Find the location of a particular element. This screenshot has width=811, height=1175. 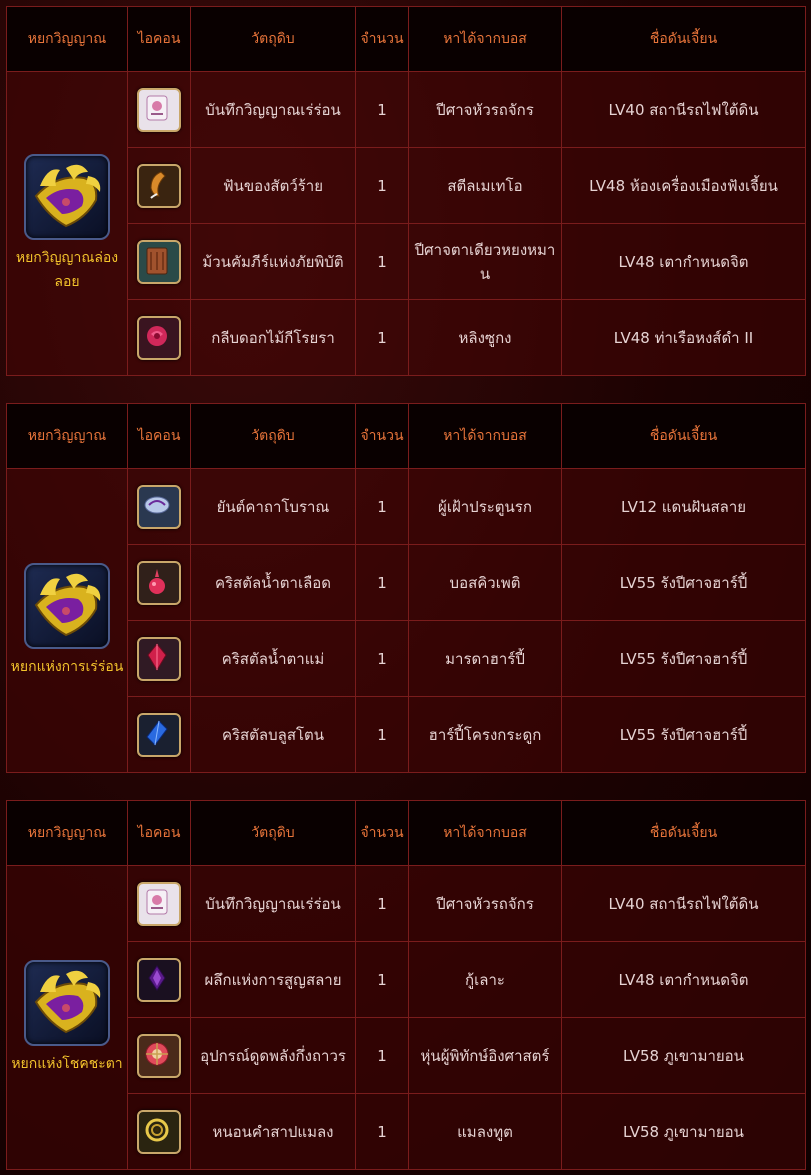

boss-cell: บอสคิวเพติ is located at coordinates (485, 582).